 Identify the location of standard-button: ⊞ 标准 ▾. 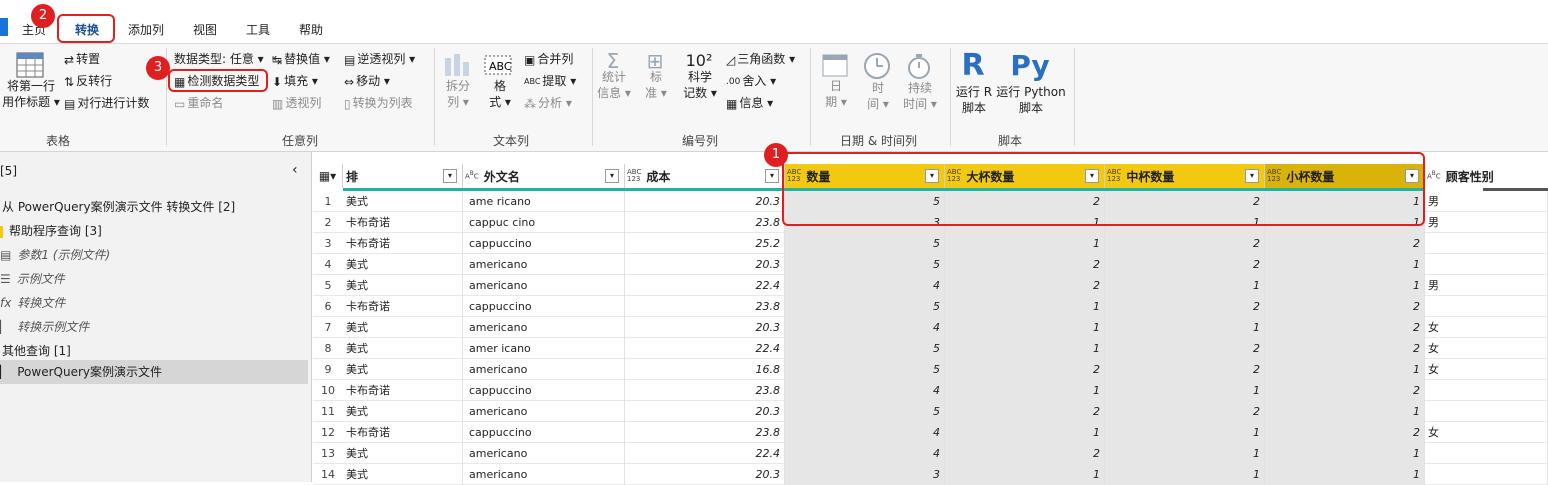
(656, 76).